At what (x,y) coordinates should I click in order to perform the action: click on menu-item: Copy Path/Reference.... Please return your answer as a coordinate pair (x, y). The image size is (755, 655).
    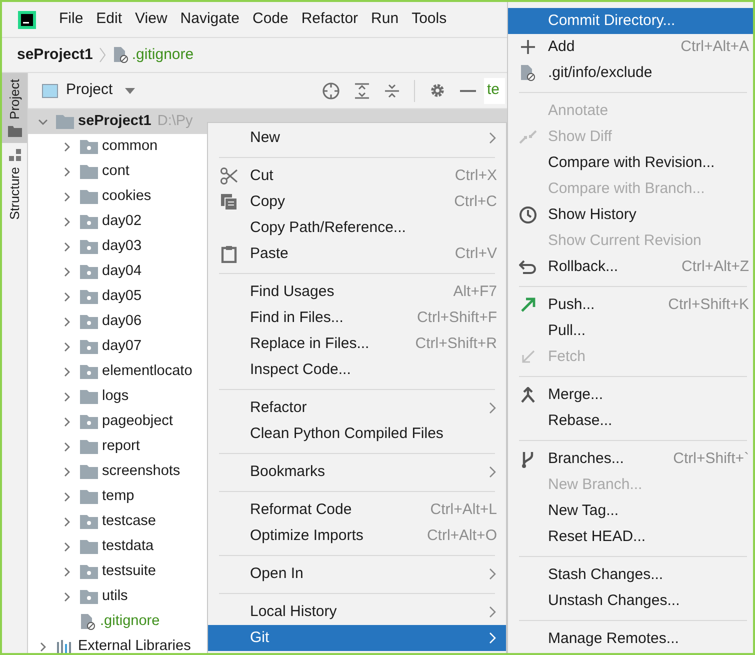
    Looking at the image, I should click on (357, 228).